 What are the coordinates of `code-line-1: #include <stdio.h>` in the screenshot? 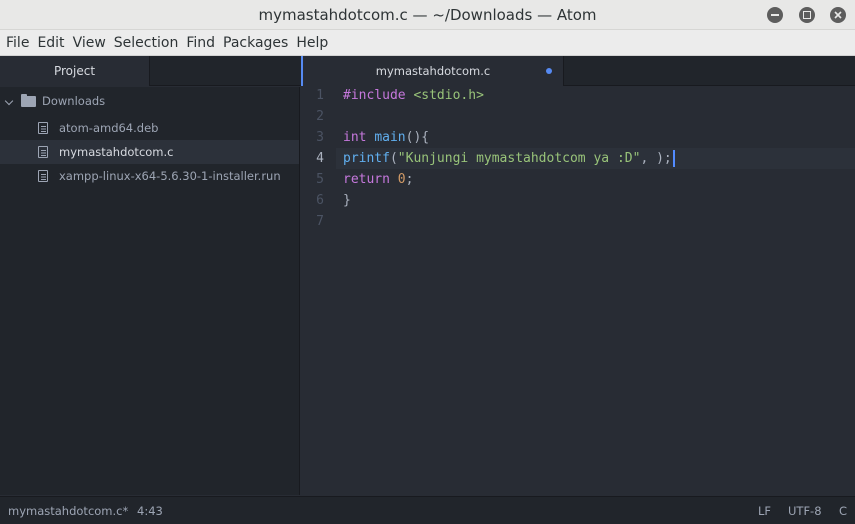 It's located at (413, 95).